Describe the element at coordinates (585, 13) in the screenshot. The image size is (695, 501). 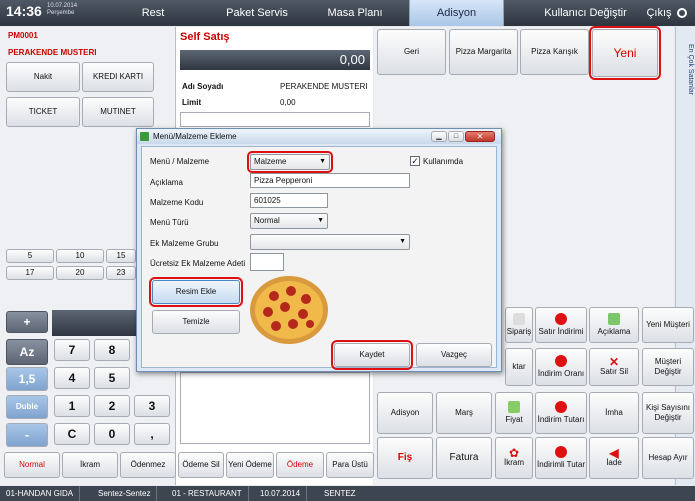
I see `user-switch-button: Kullanıcı Değiştir` at that location.